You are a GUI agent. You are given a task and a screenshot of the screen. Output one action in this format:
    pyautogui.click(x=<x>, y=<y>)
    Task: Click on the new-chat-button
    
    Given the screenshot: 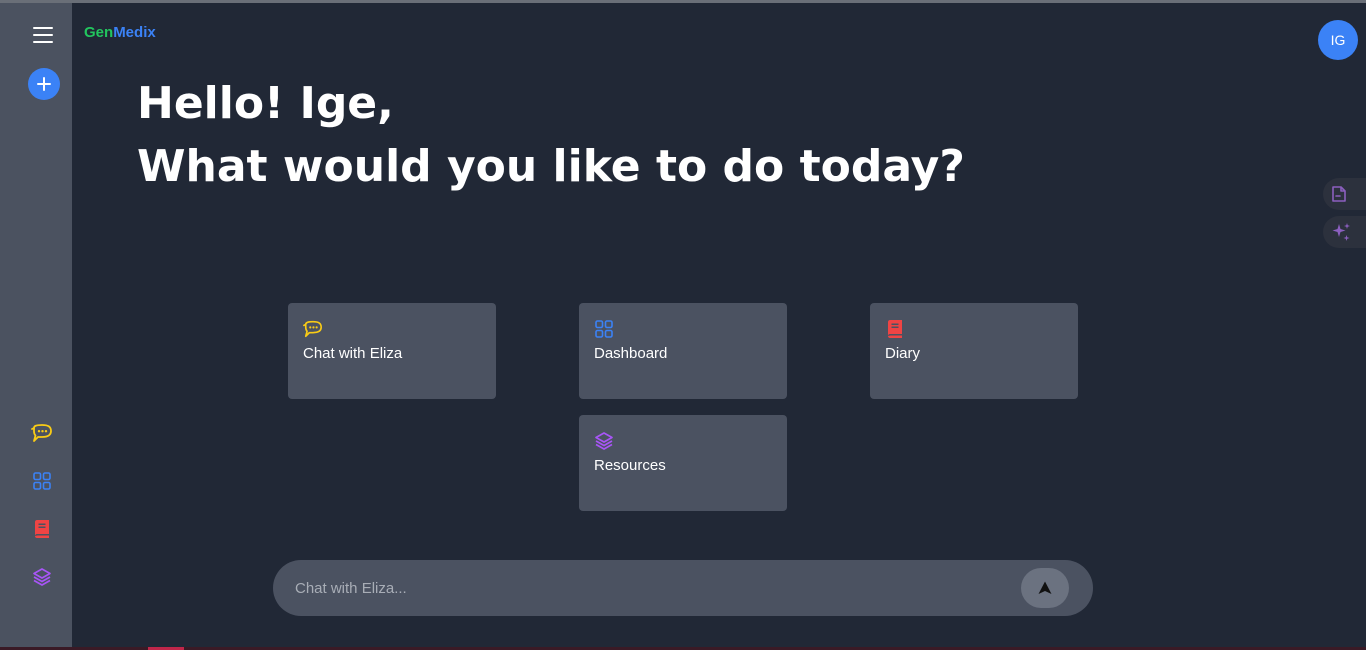 What is the action you would take?
    pyautogui.click(x=44, y=84)
    